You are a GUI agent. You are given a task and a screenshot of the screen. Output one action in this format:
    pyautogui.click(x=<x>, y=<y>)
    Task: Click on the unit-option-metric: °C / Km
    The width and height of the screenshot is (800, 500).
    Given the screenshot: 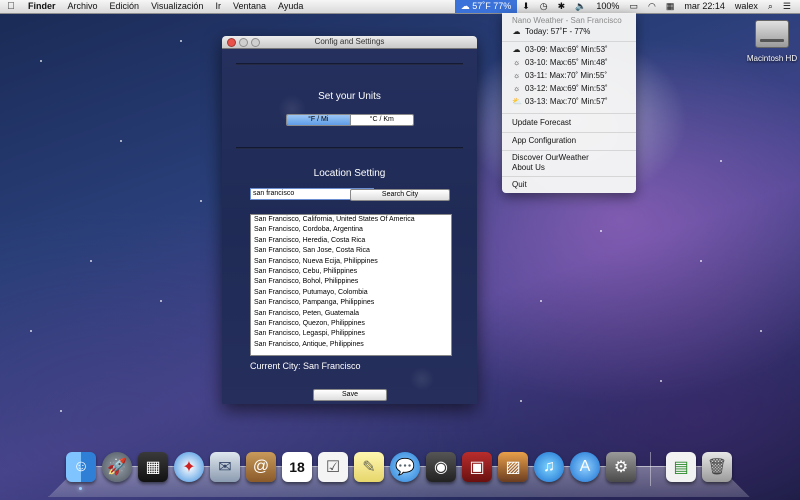 What is the action you would take?
    pyautogui.click(x=381, y=120)
    